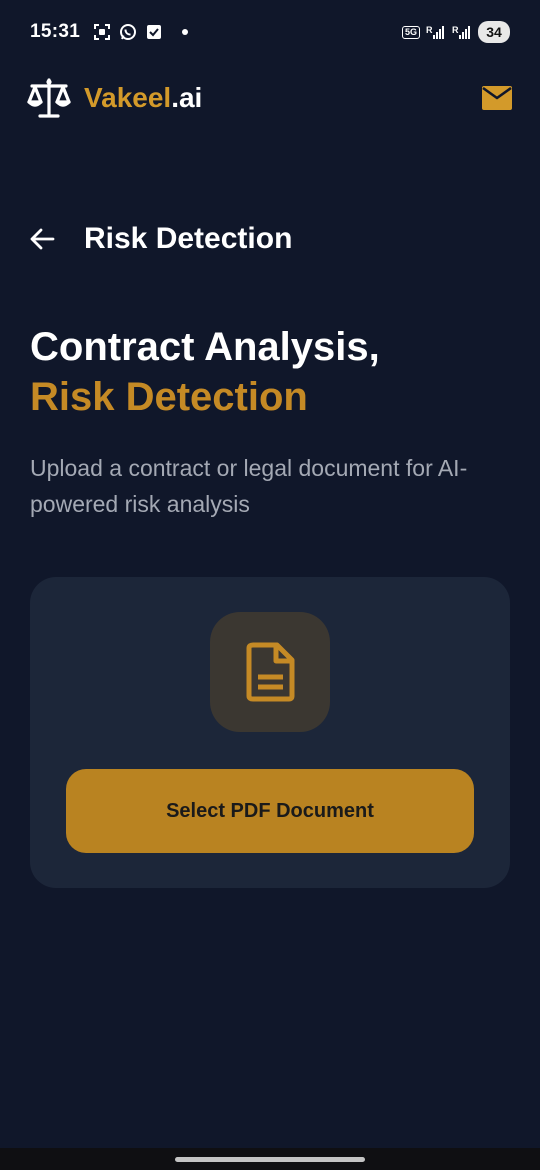 The image size is (540, 1170). Describe the element at coordinates (429, 30) in the screenshot. I see `signal-1-label: R` at that location.